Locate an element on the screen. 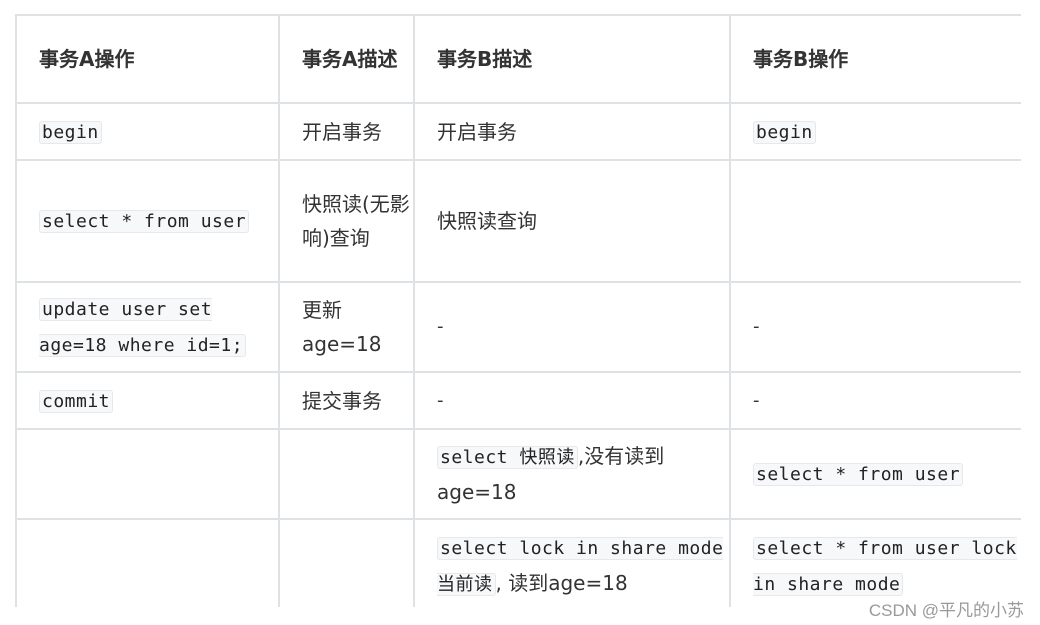 This screenshot has width=1040, height=625. cell-a-desc: 更新age=18 is located at coordinates (346, 327).